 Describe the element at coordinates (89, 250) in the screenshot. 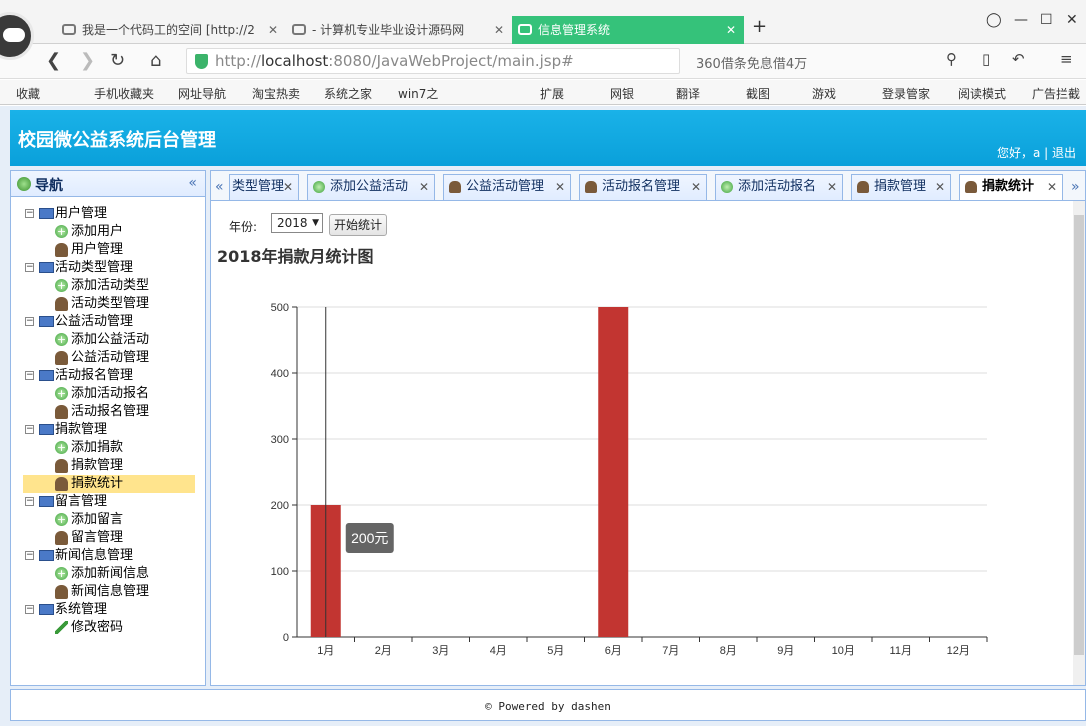

I see `nav-item: 用户管理` at that location.